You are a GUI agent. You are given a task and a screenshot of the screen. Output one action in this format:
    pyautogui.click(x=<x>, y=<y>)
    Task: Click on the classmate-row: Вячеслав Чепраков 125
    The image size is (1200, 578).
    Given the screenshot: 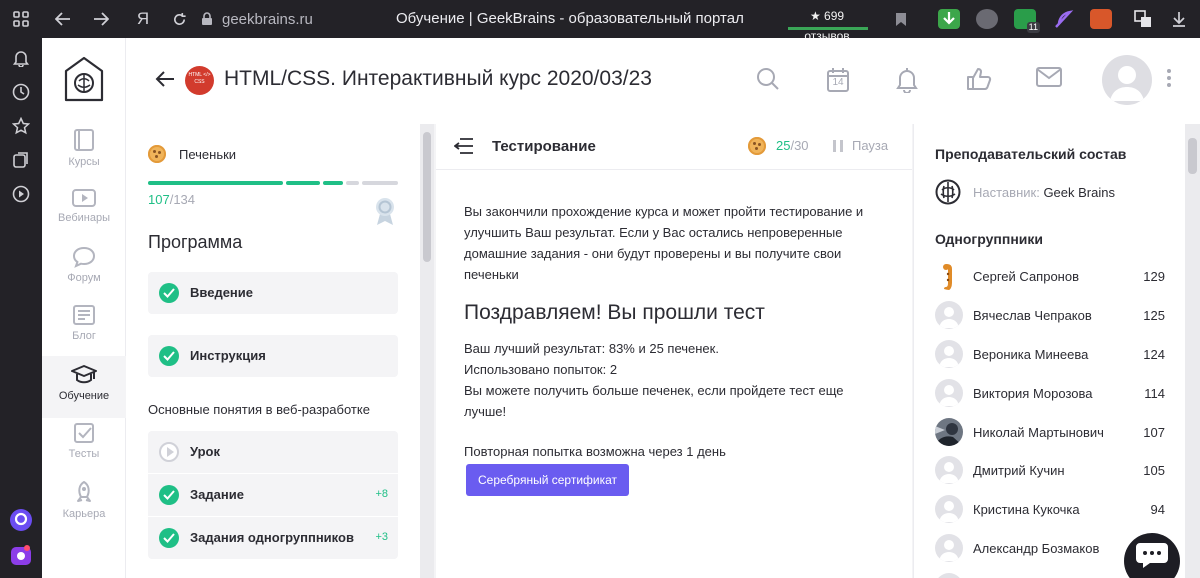 What is the action you would take?
    pyautogui.click(x=1055, y=316)
    